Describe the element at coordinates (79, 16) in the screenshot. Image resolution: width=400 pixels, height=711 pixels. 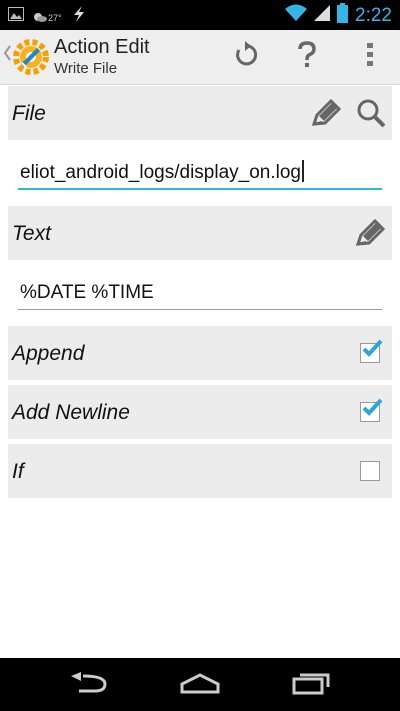
I see `bolt-icon` at that location.